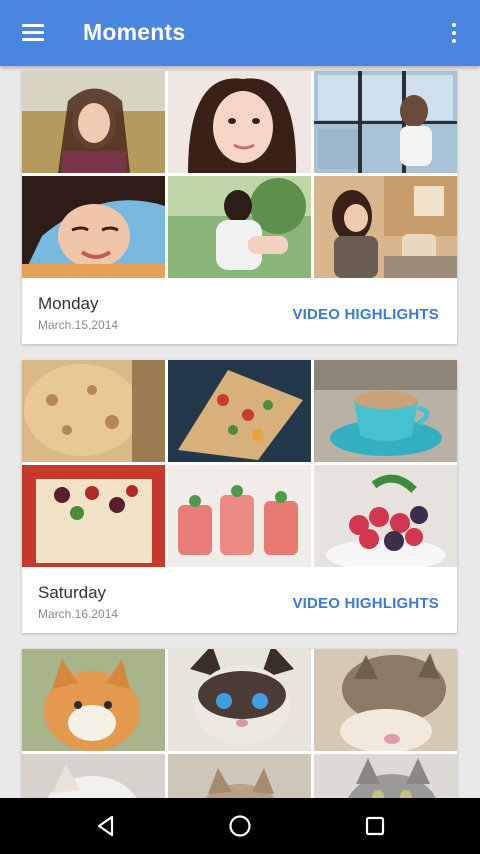  I want to click on moment-day: Saturday, so click(72, 592).